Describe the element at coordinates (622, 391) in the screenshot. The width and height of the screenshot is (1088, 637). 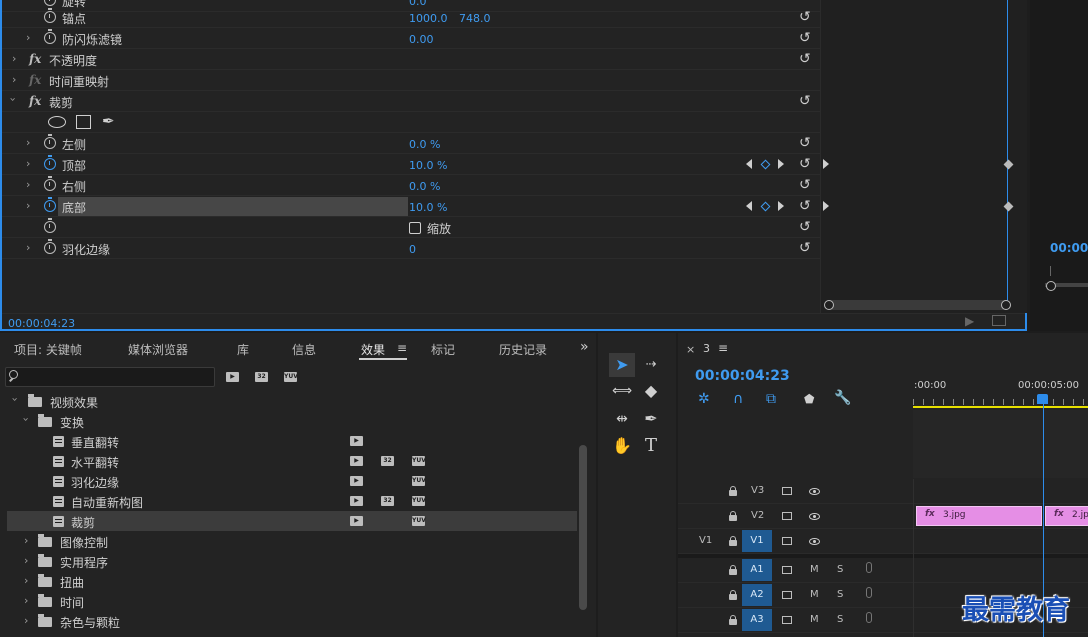
I see `ripple-edit-tool-icon: ⟺` at that location.